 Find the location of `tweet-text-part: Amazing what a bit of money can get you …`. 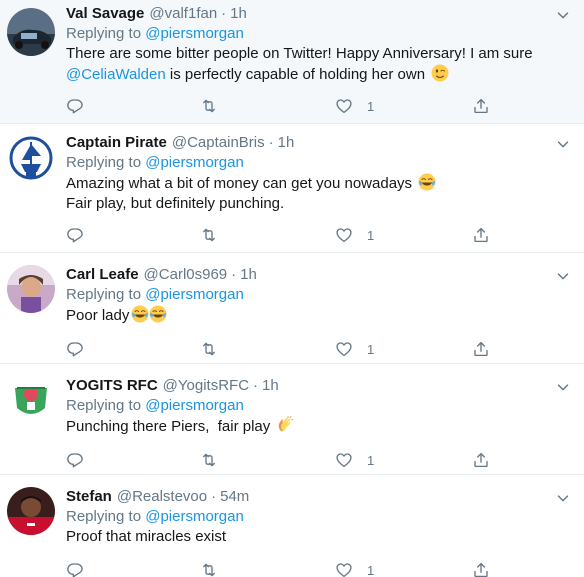

tweet-text-part: Amazing what a bit of money can get you … is located at coordinates (239, 183).